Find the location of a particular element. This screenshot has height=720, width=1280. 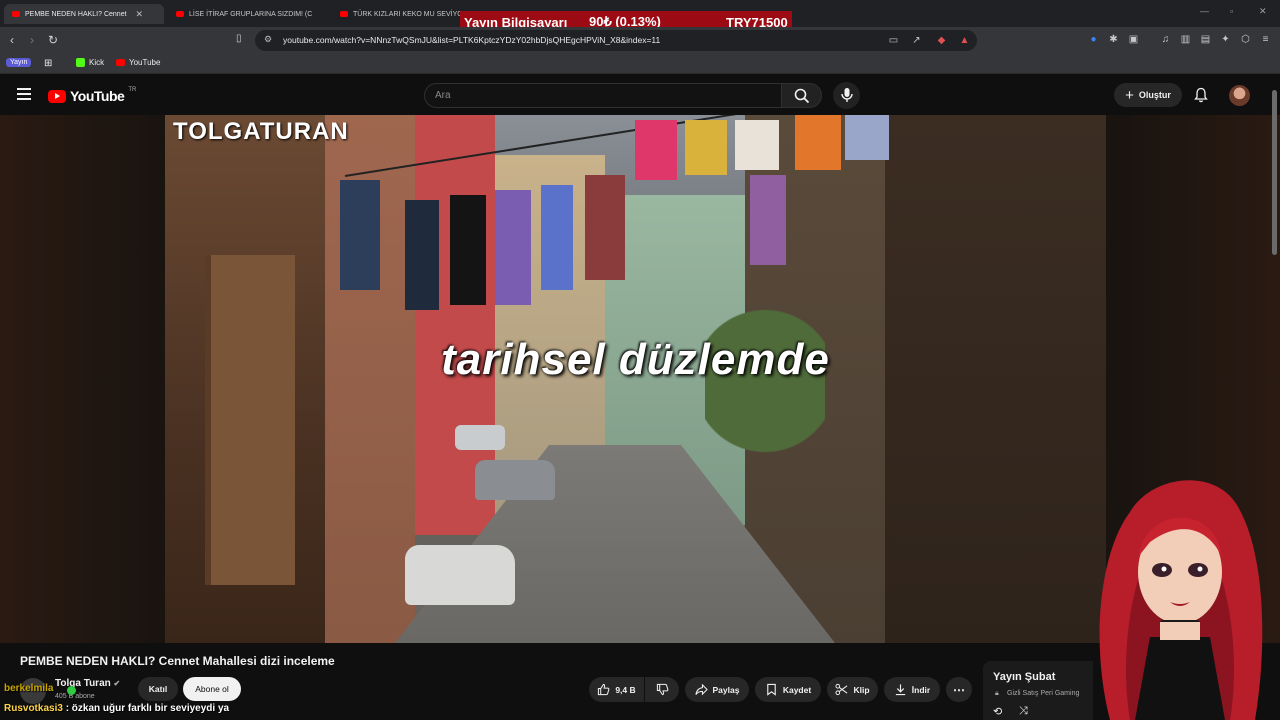

bookmark-yayin: Yayın is located at coordinates (19, 62).